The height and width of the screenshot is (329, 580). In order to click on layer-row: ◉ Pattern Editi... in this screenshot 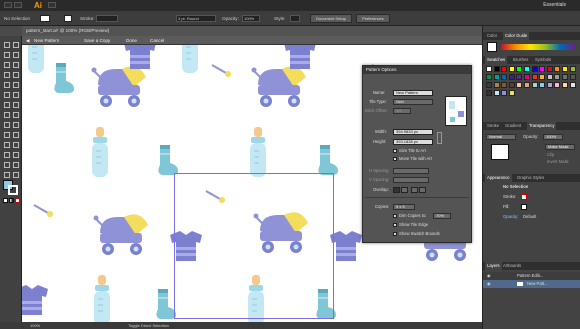, I will do `click(531, 276)`.